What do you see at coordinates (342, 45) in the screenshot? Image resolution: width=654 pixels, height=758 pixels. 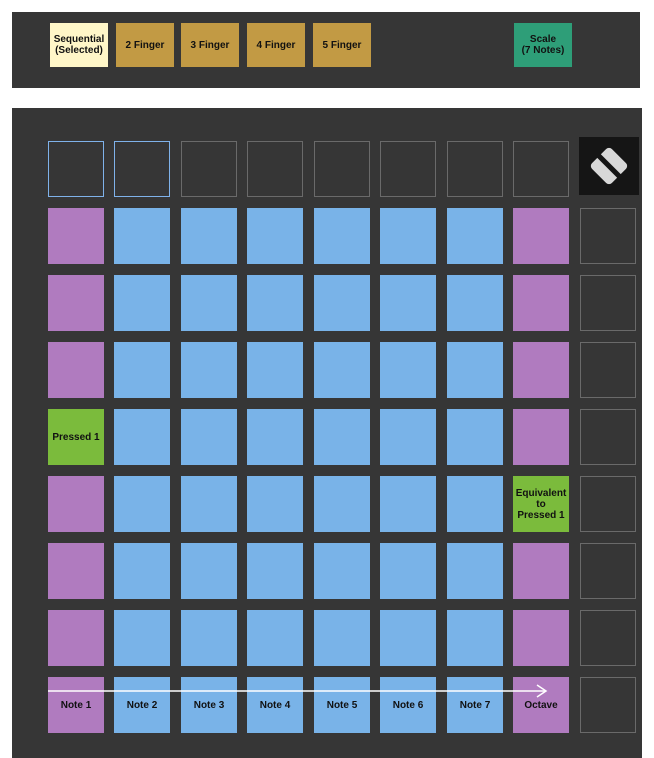 I see `mode-5-finger-button: 5 Finger` at bounding box center [342, 45].